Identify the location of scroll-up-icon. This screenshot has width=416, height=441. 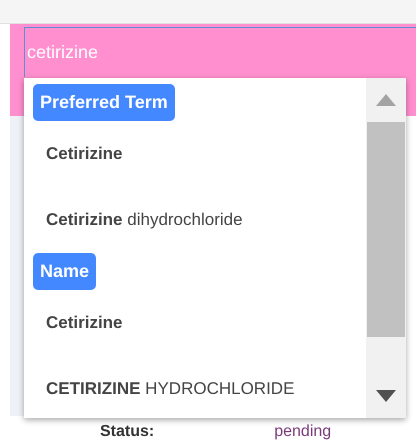
(386, 100).